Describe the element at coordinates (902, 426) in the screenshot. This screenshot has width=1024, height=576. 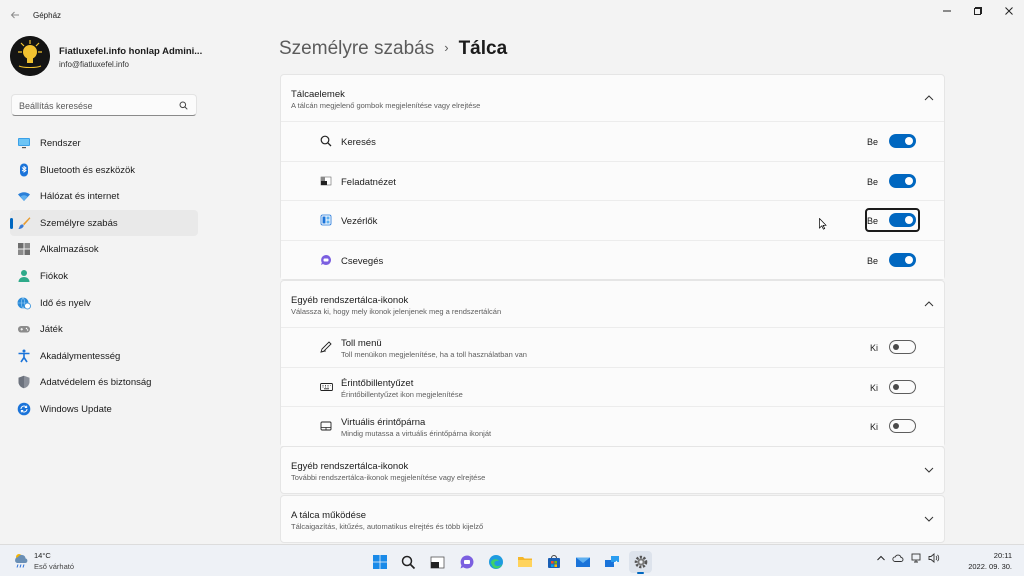
I see `virtual-touchpad-toggle` at that location.